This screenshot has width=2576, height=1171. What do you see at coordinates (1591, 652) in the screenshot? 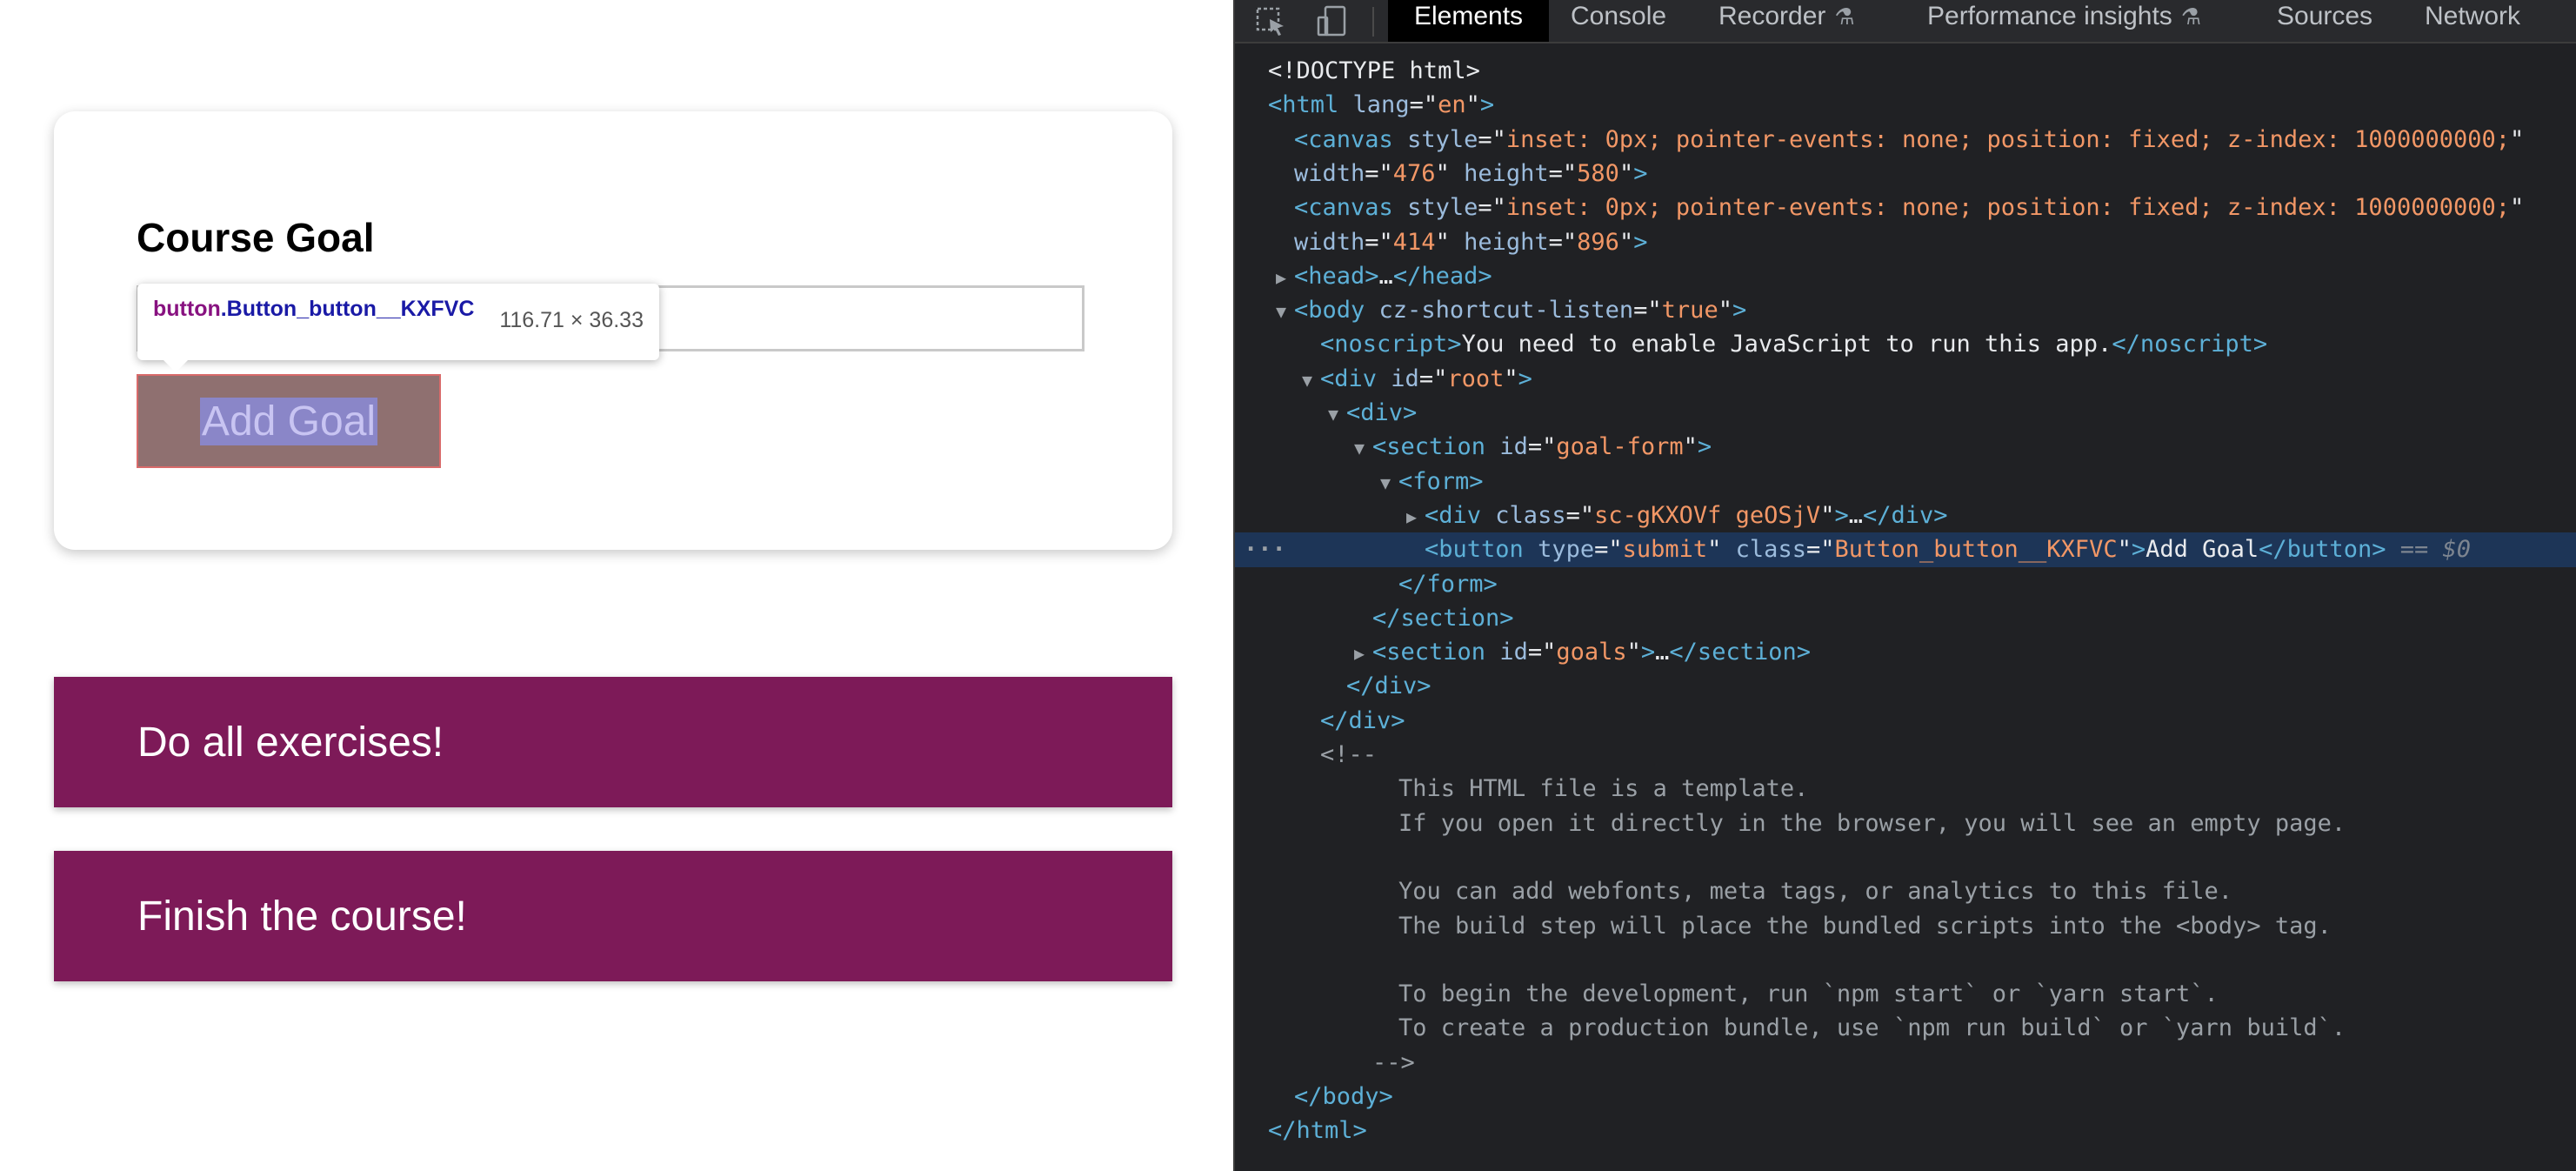
I see `dom-node-markup: <section id="goals">…</section>` at bounding box center [1591, 652].